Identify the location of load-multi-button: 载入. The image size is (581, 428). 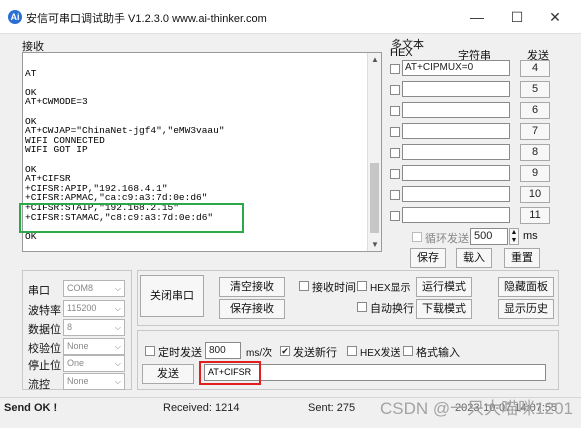
(474, 258).